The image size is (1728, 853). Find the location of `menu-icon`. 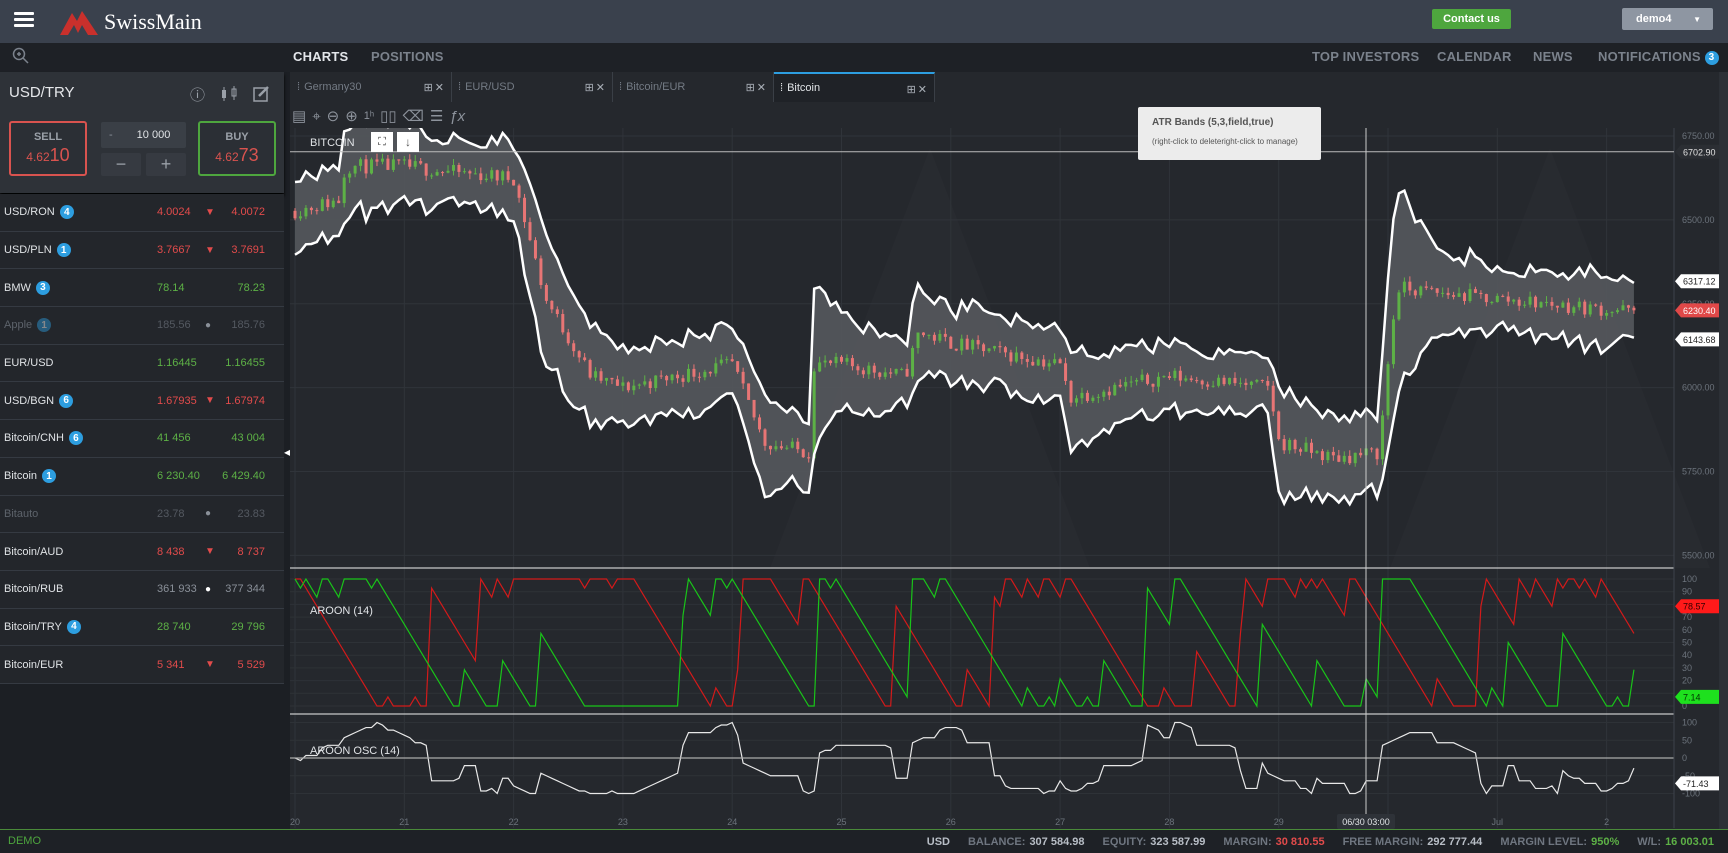

menu-icon is located at coordinates (24, 20).